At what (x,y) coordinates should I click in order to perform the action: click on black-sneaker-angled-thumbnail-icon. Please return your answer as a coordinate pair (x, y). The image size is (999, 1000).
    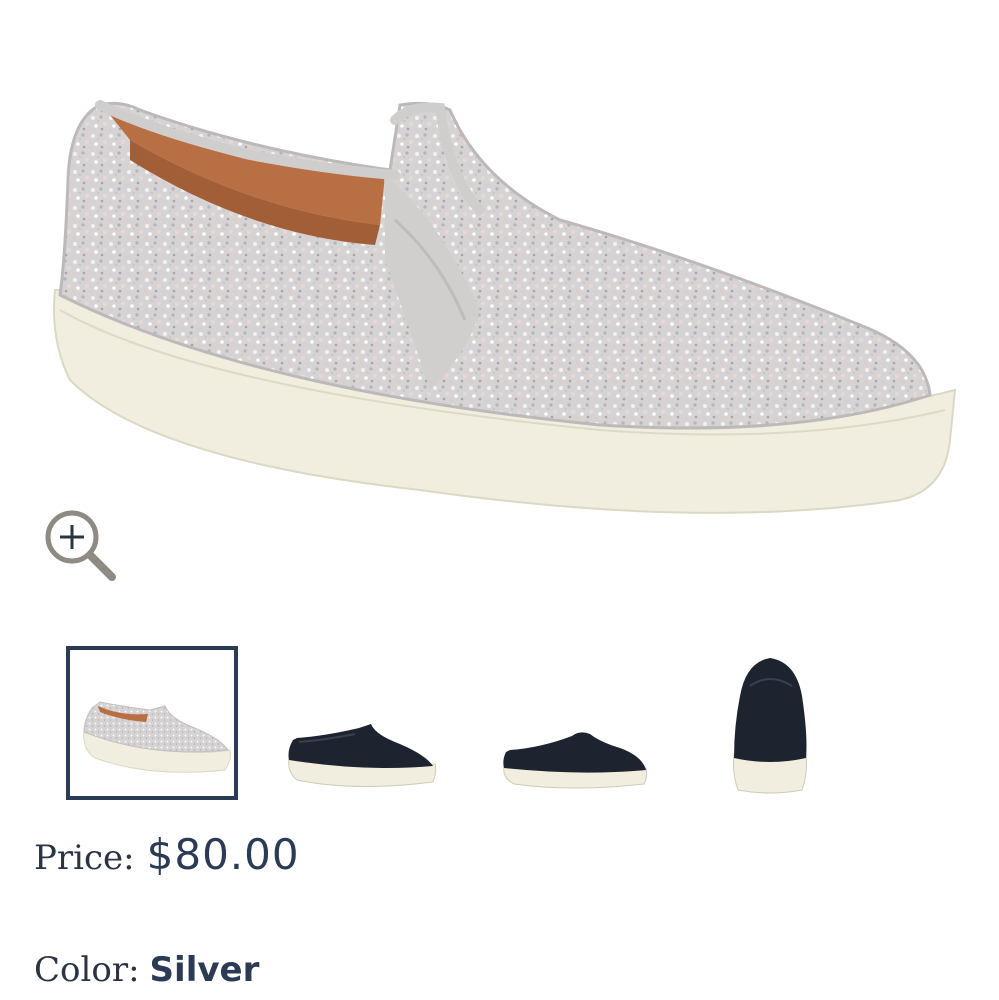
    Looking at the image, I should click on (575, 760).